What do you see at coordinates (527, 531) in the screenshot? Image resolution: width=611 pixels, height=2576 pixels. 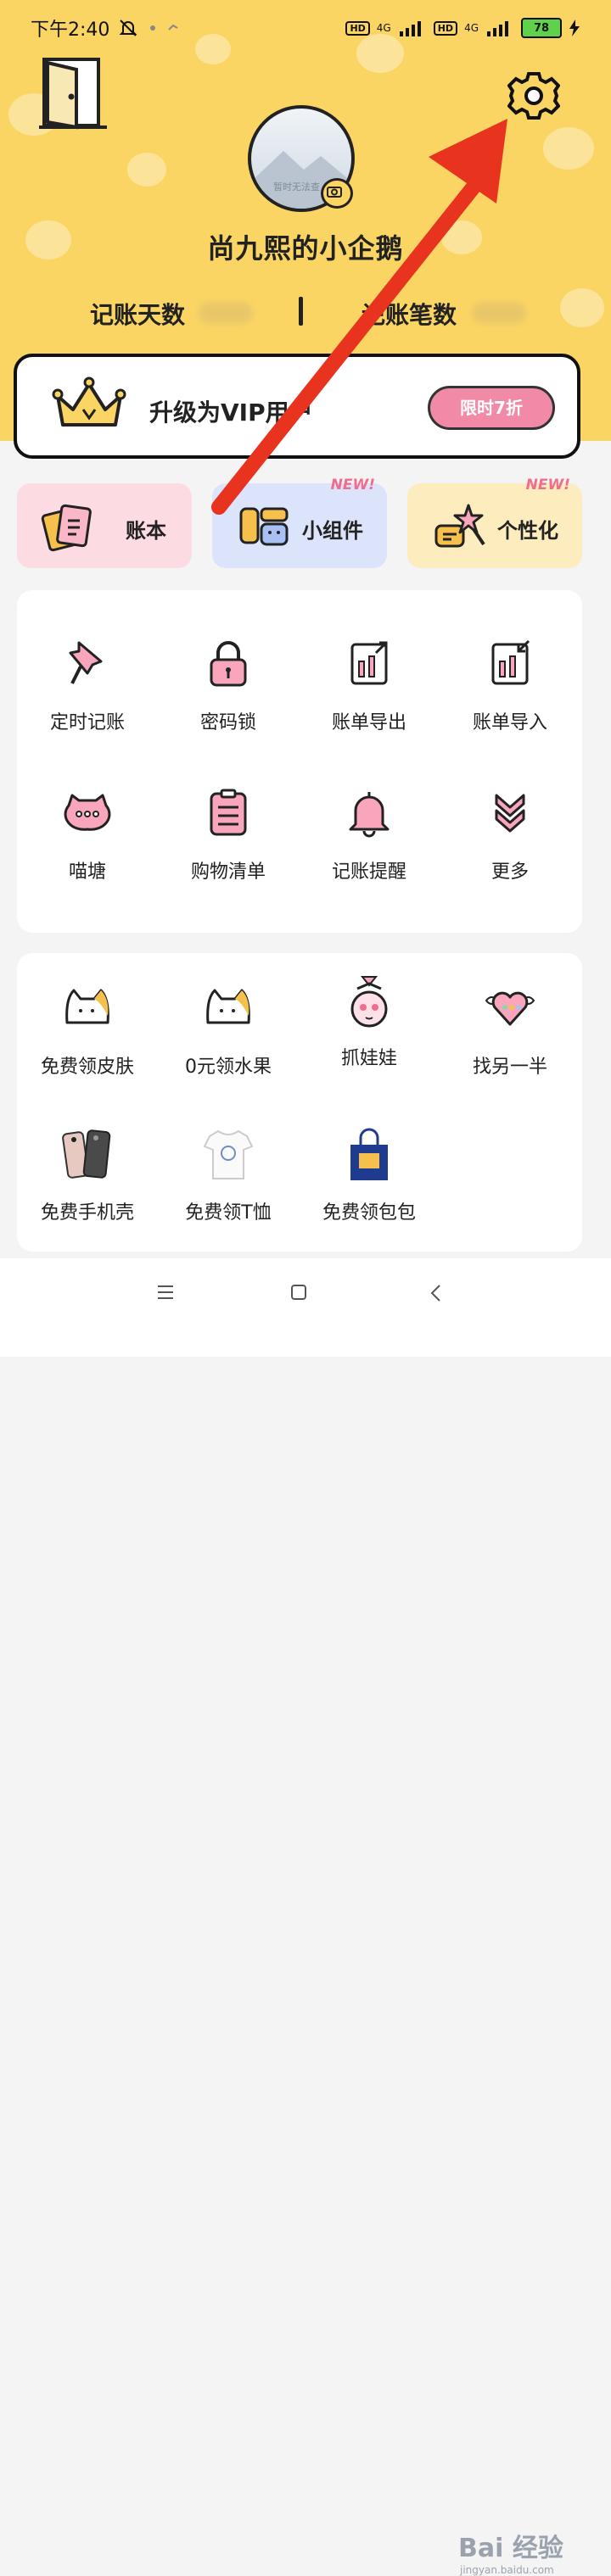 I see `card-label: 个性化` at bounding box center [527, 531].